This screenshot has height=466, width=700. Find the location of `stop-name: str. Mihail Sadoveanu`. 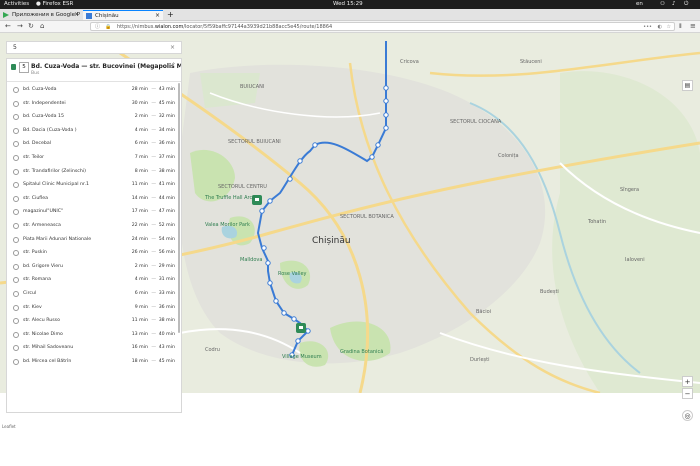

stop-name: str. Mihail Sadoveanu is located at coordinates (48, 348).